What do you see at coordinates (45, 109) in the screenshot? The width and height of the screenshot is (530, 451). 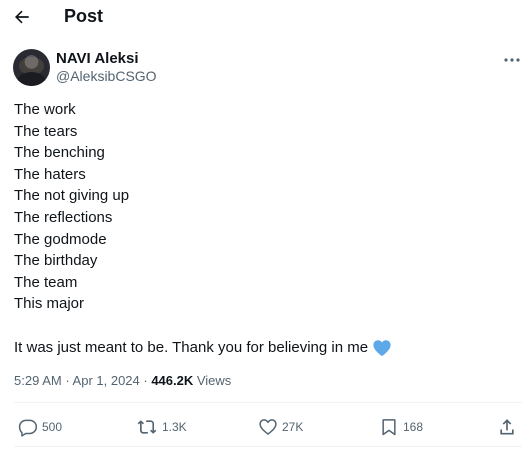 I see `tweet-line: The work` at bounding box center [45, 109].